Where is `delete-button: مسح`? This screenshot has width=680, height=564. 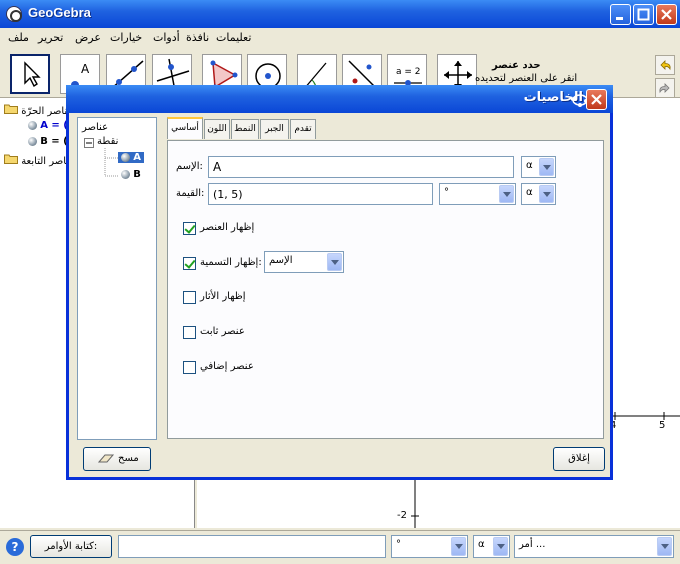 delete-button: مسح is located at coordinates (117, 459).